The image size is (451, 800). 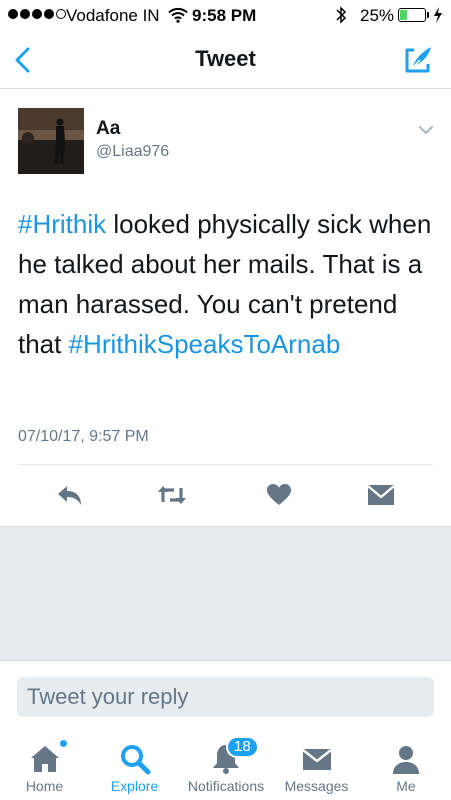 I want to click on reply-input, so click(x=225, y=697).